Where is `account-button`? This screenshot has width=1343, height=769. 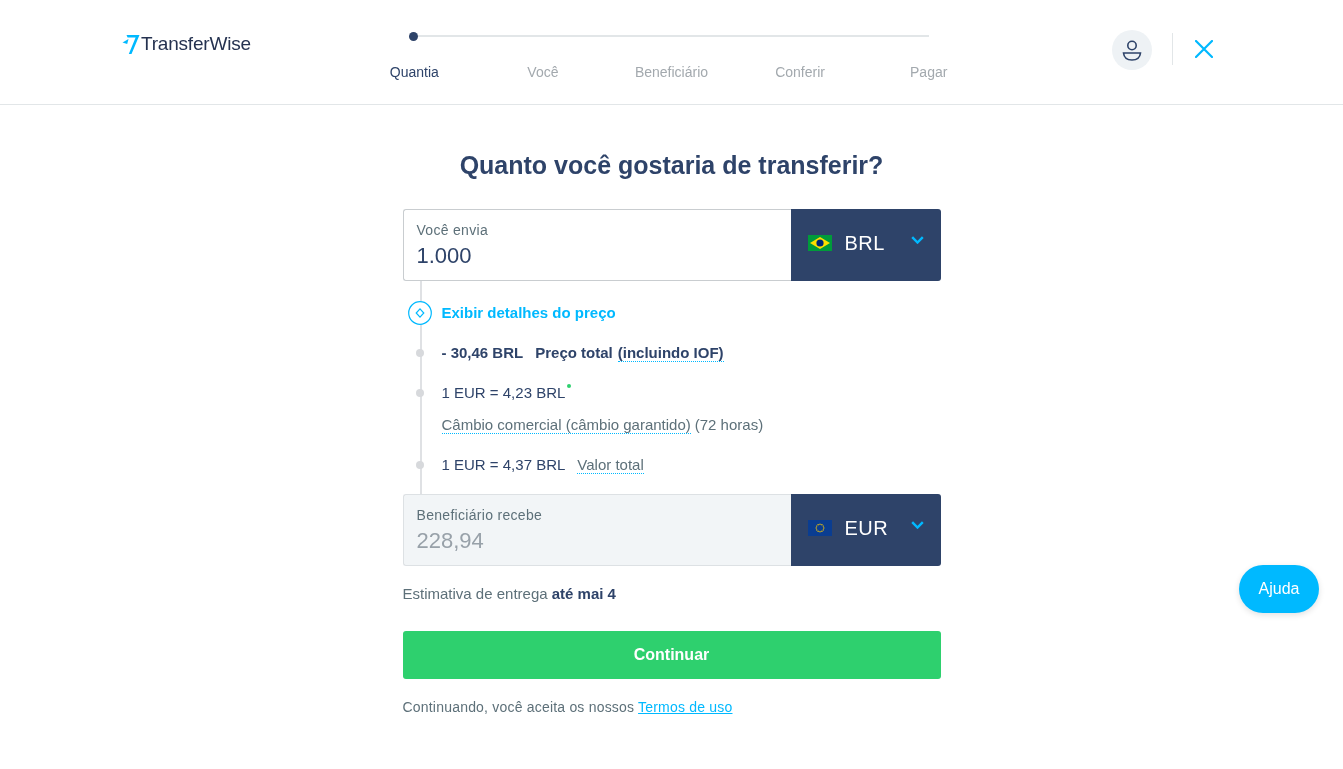
account-button is located at coordinates (1132, 50).